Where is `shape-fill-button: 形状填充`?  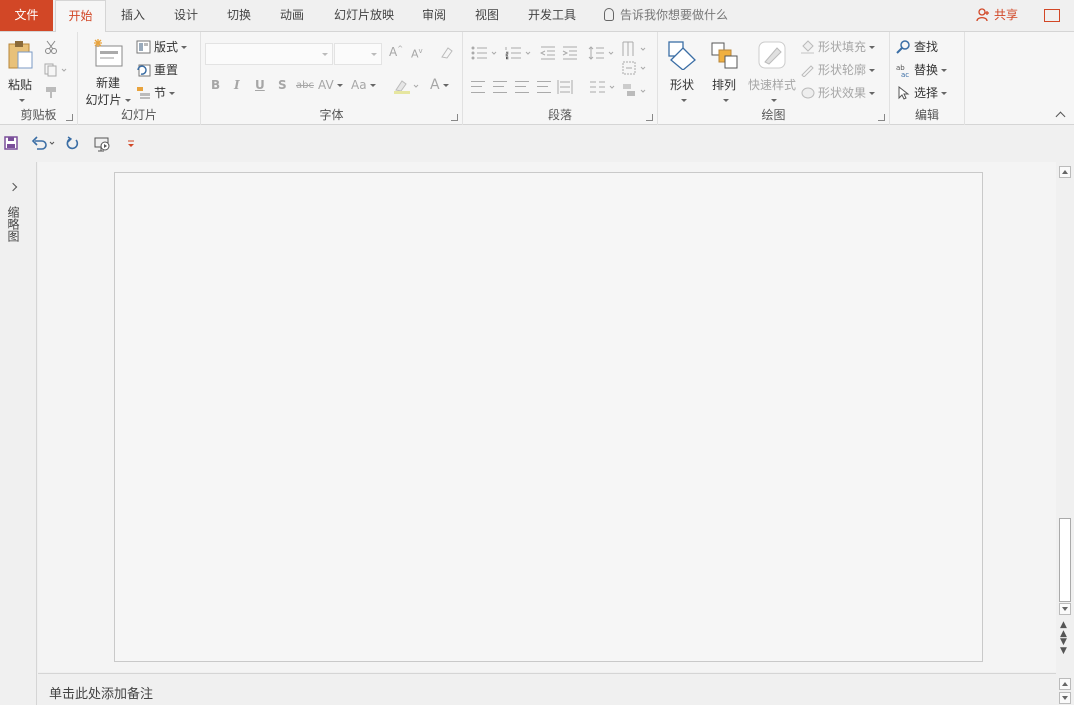
shape-fill-button: 形状填充 is located at coordinates (838, 47).